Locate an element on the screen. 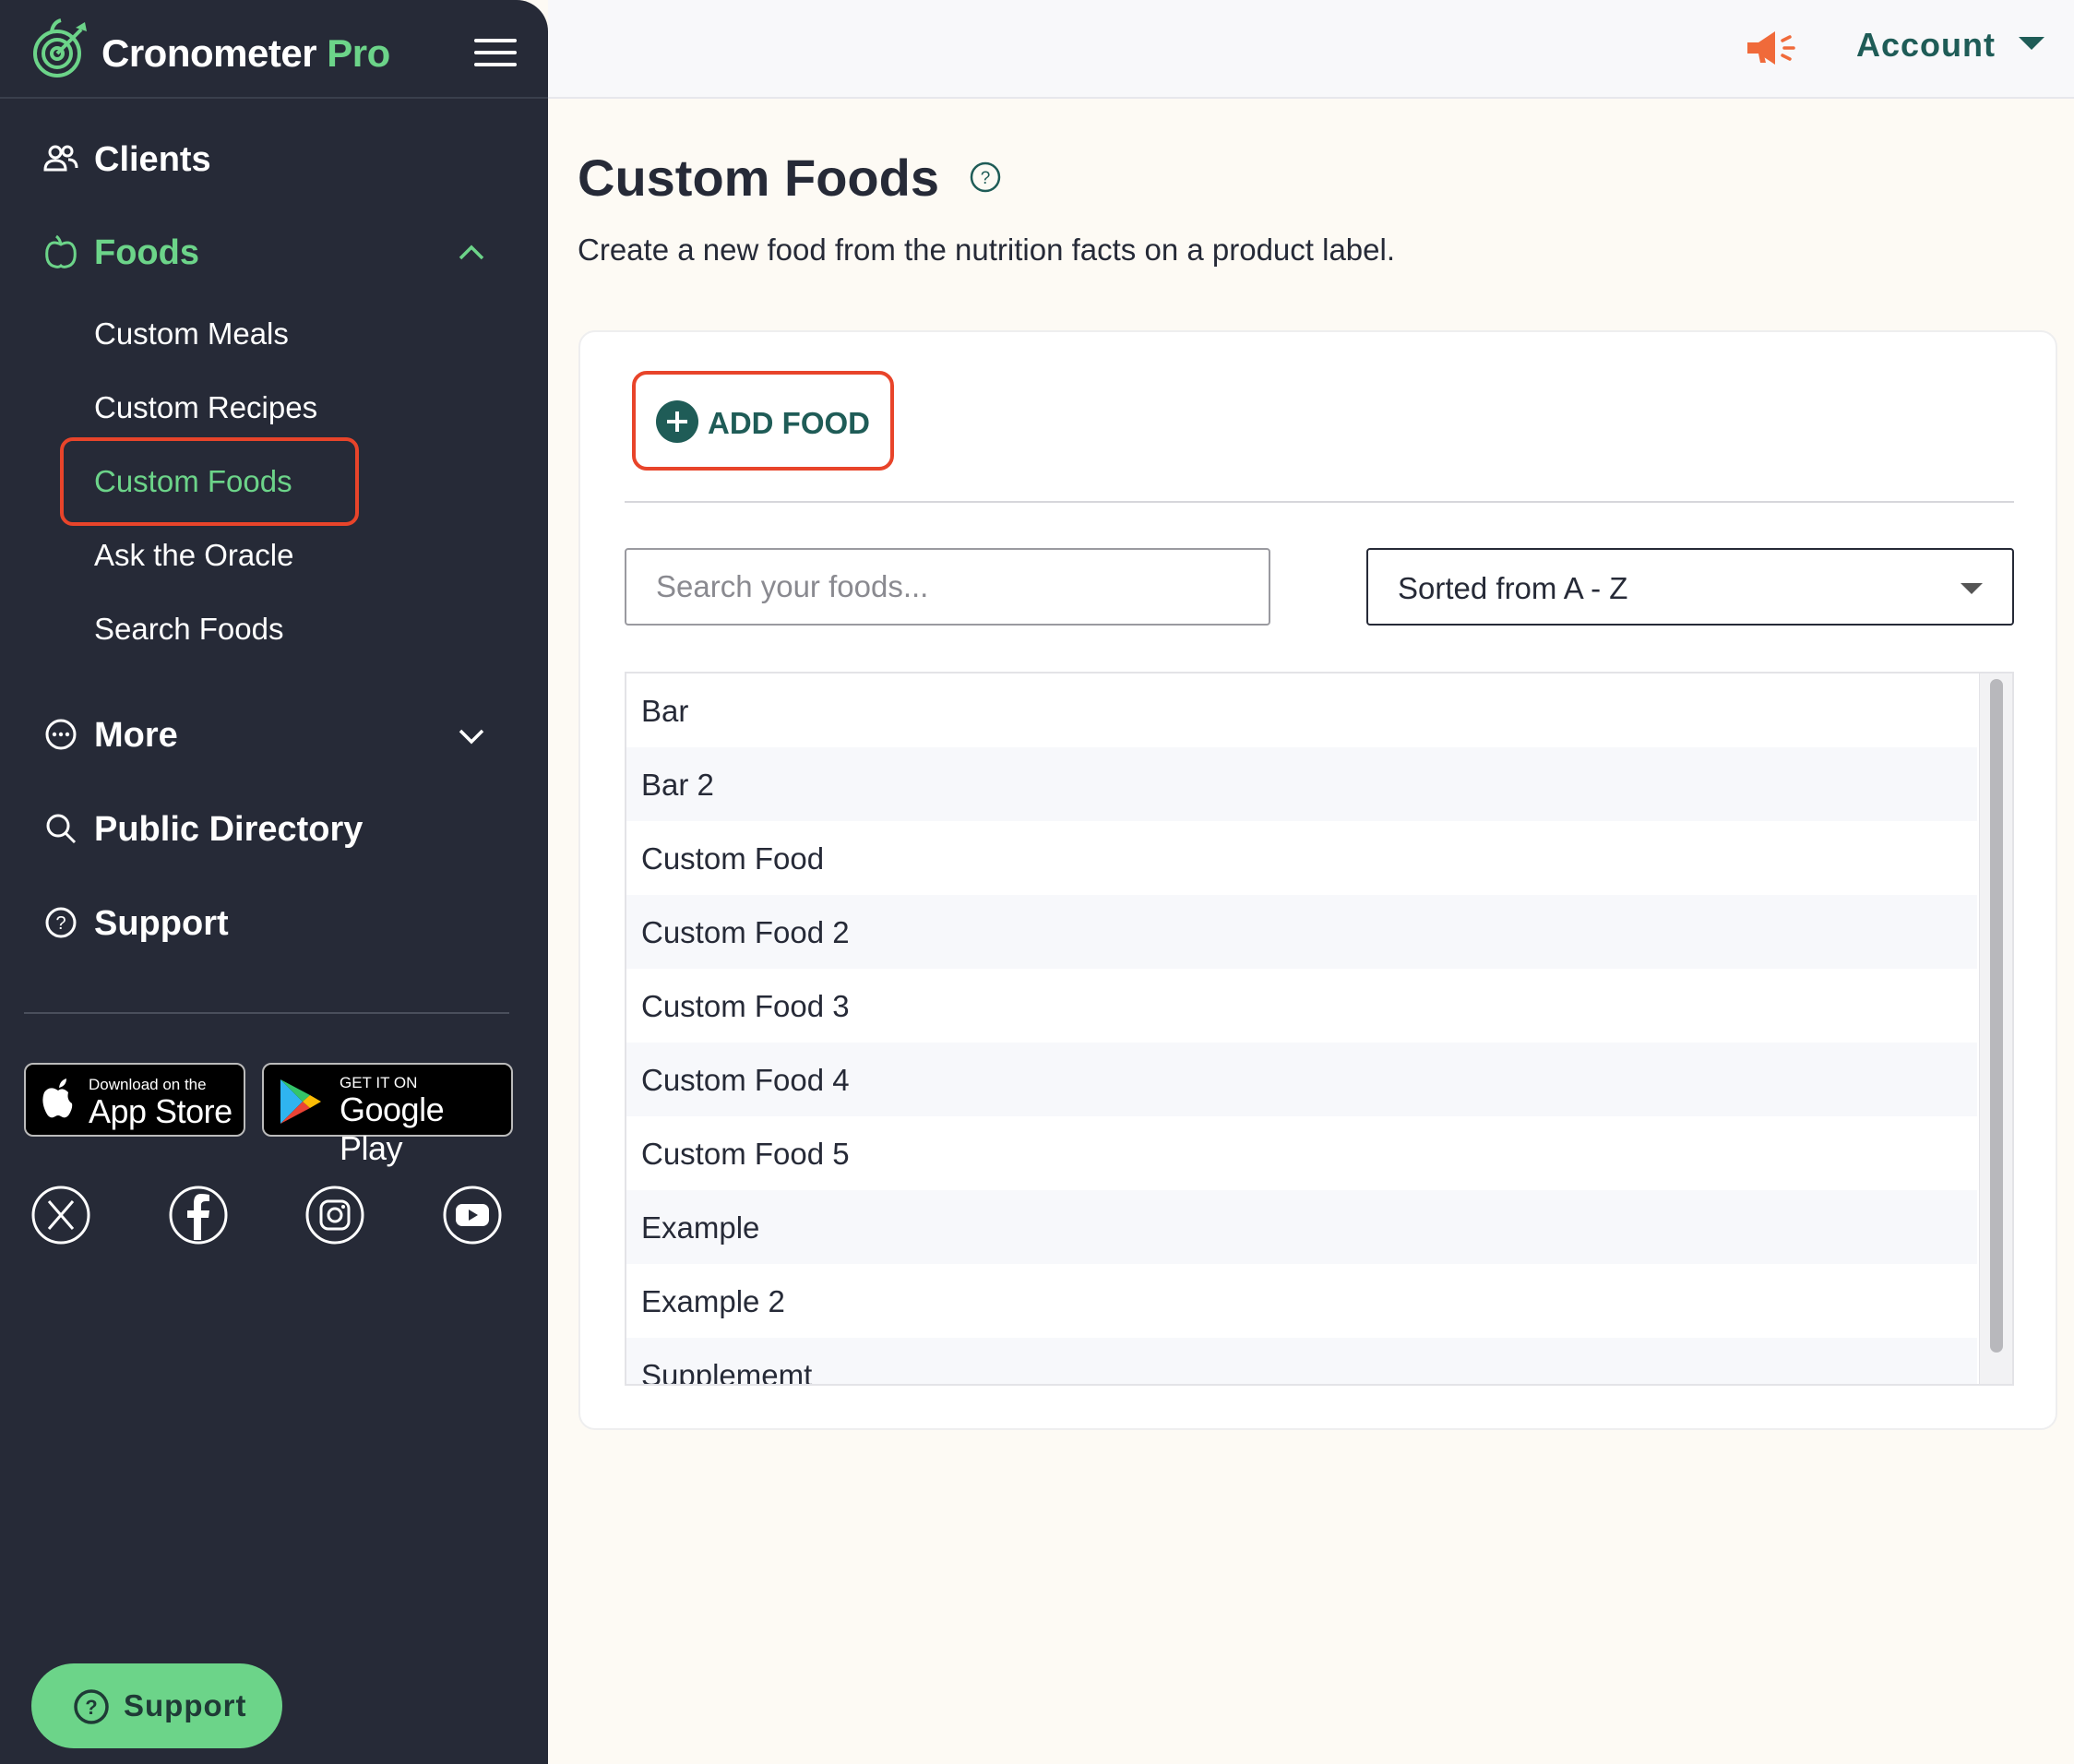 The image size is (2074, 1764). nav-support: ? Support is located at coordinates (274, 923).